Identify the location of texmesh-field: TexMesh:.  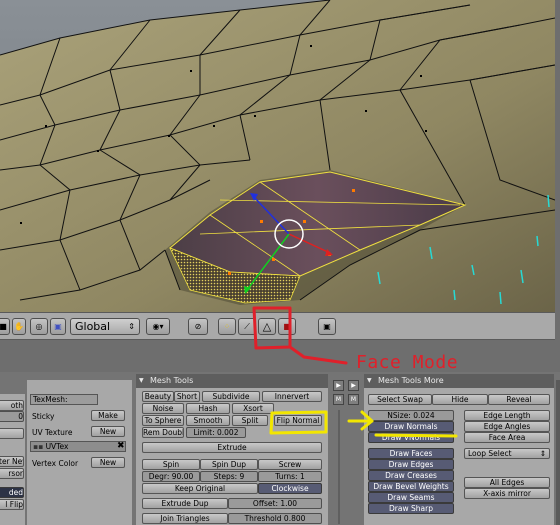
(64, 399).